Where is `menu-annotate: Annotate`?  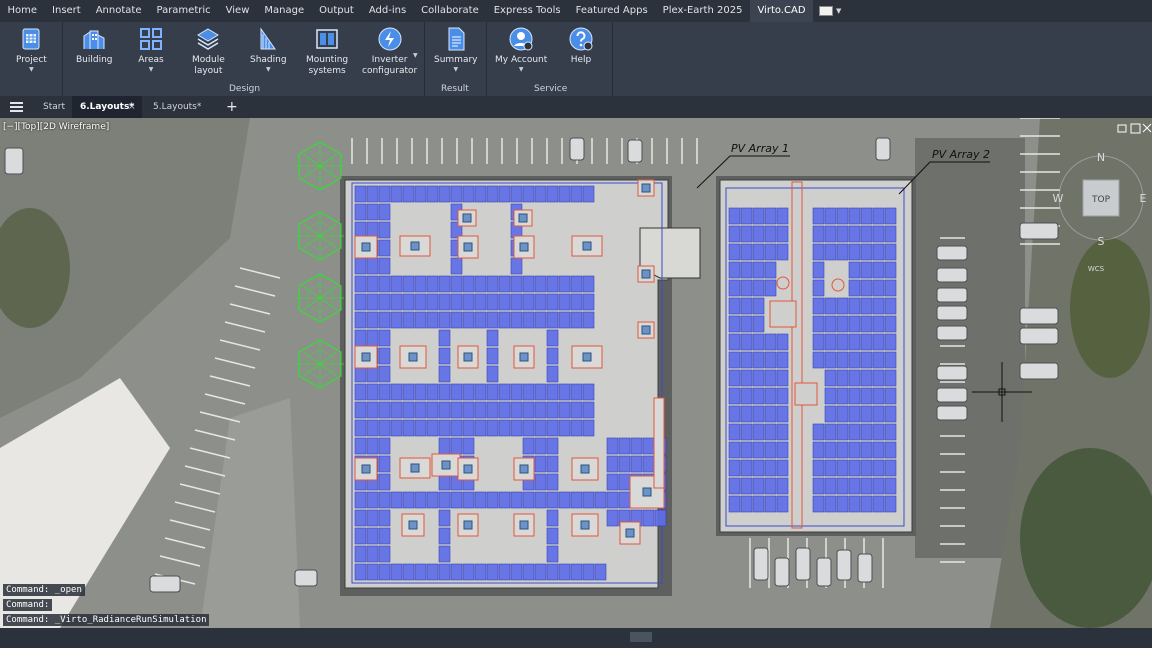 menu-annotate: Annotate is located at coordinates (118, 11).